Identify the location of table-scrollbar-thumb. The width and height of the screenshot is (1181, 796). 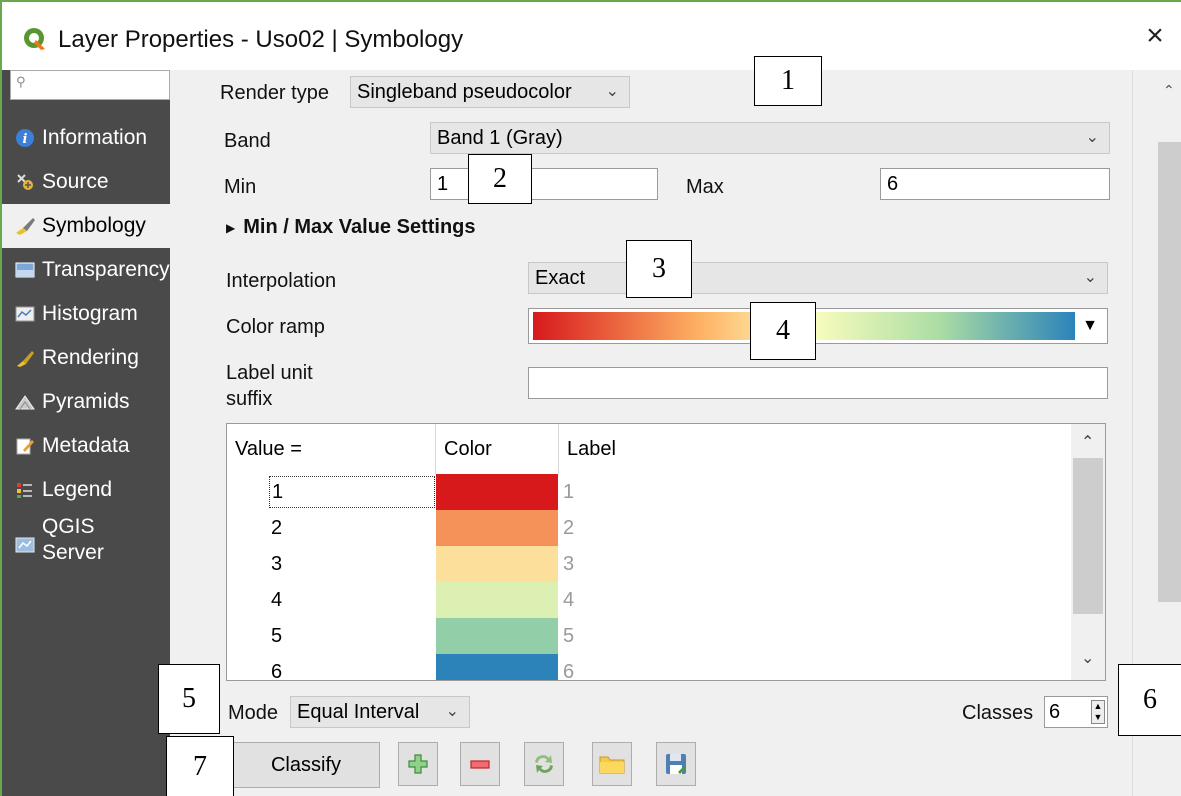
(1088, 536).